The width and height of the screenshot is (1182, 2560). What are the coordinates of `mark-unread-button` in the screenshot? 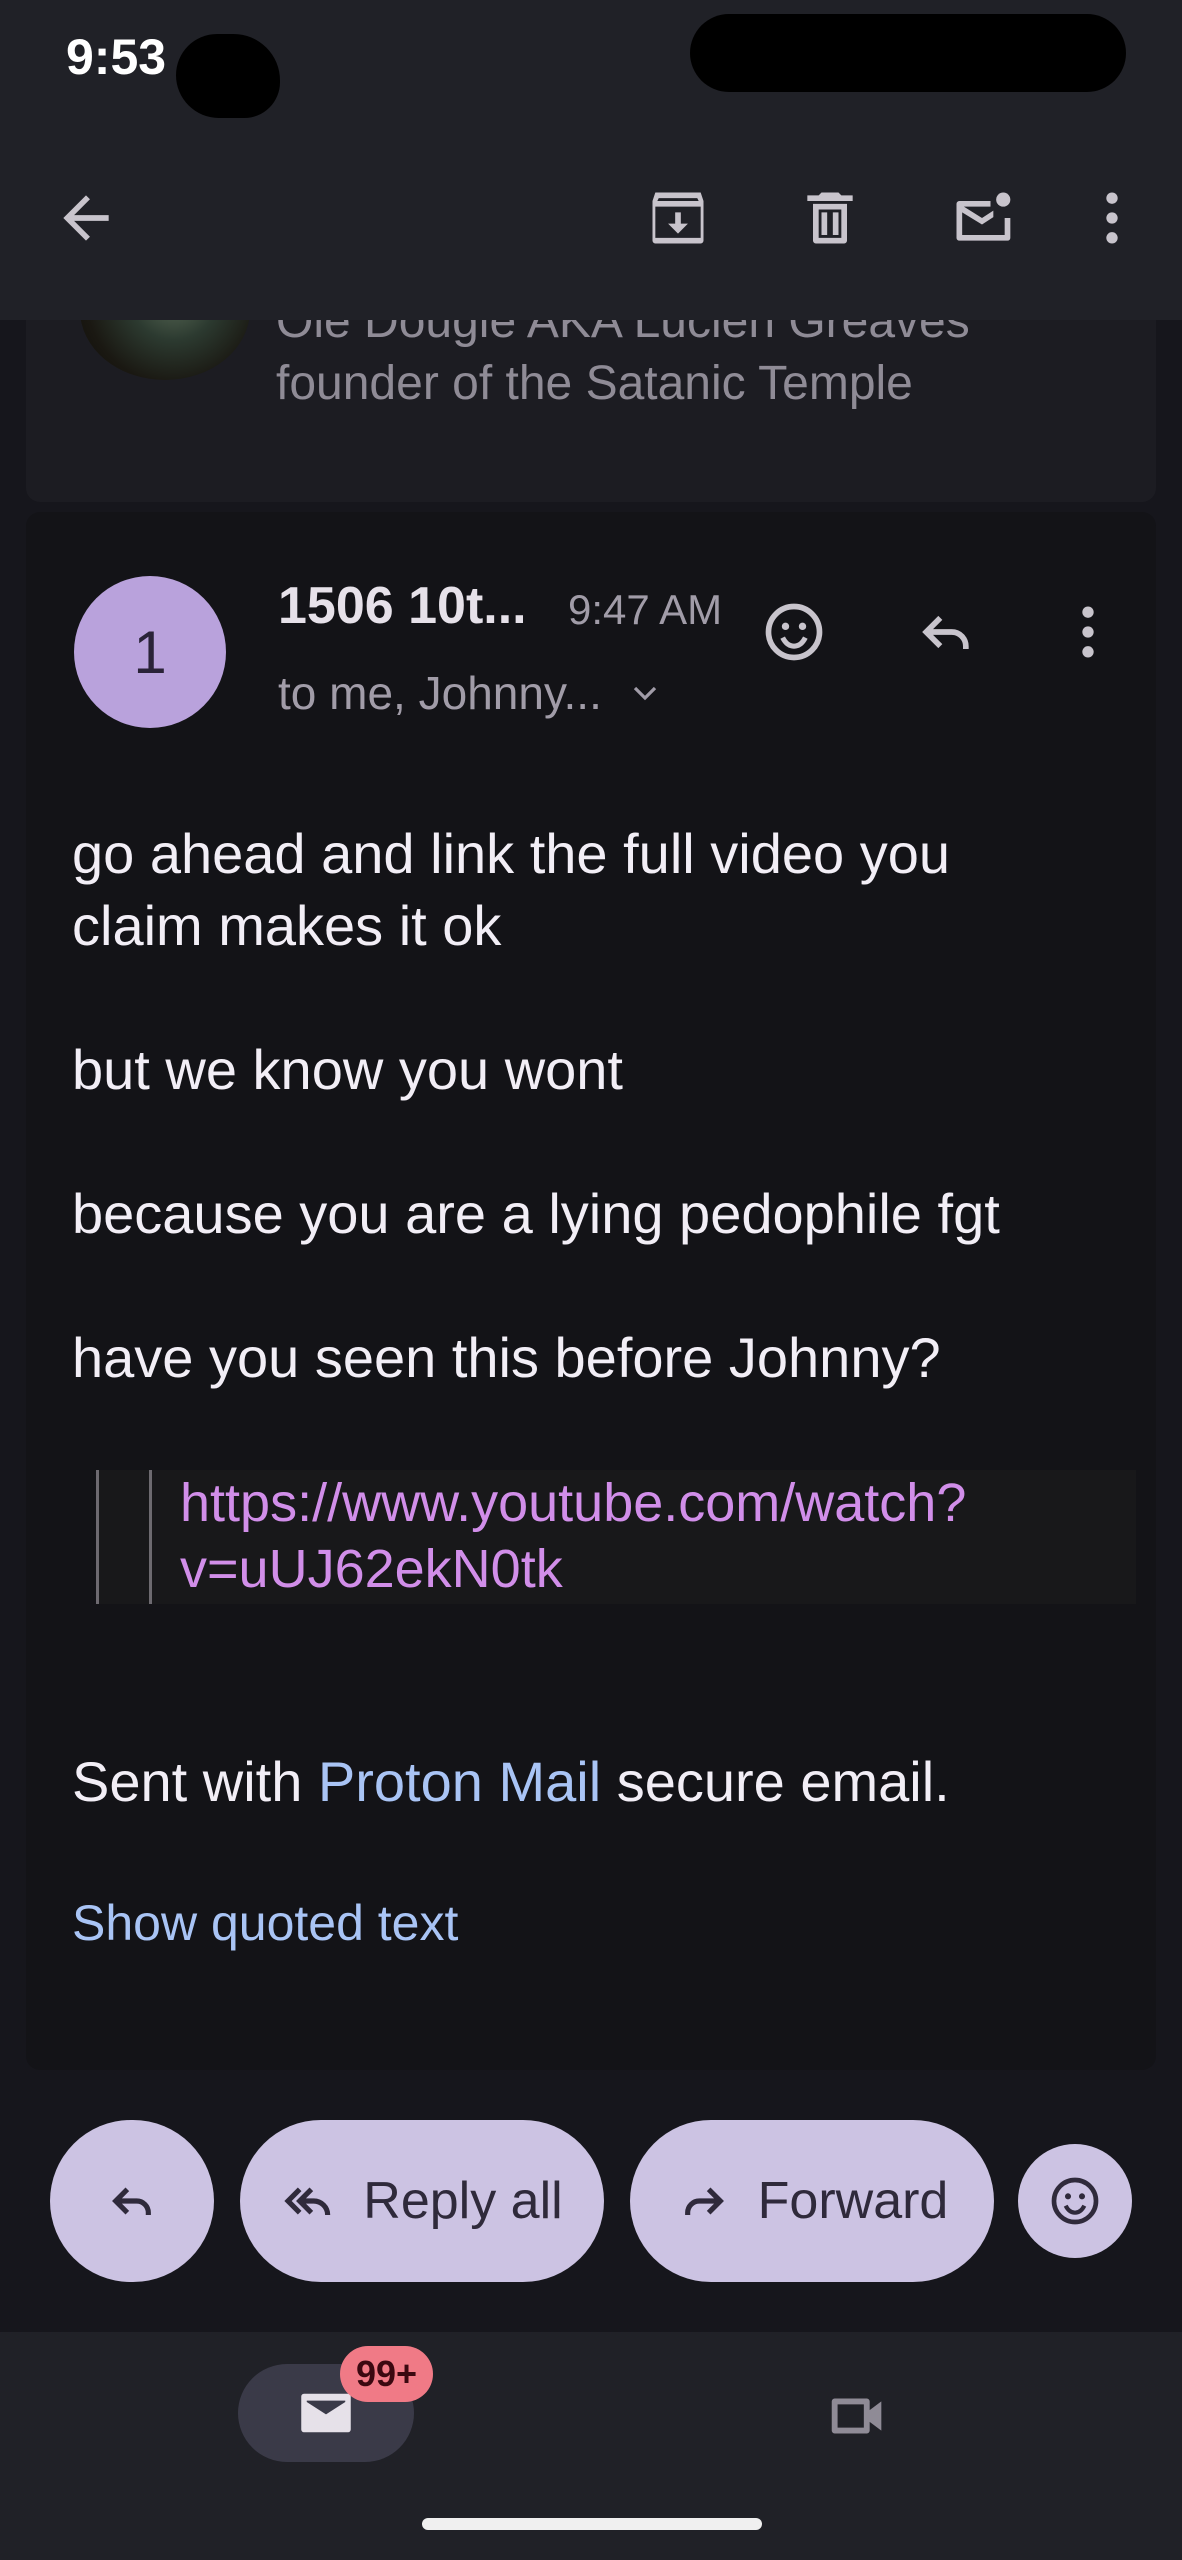 It's located at (982, 218).